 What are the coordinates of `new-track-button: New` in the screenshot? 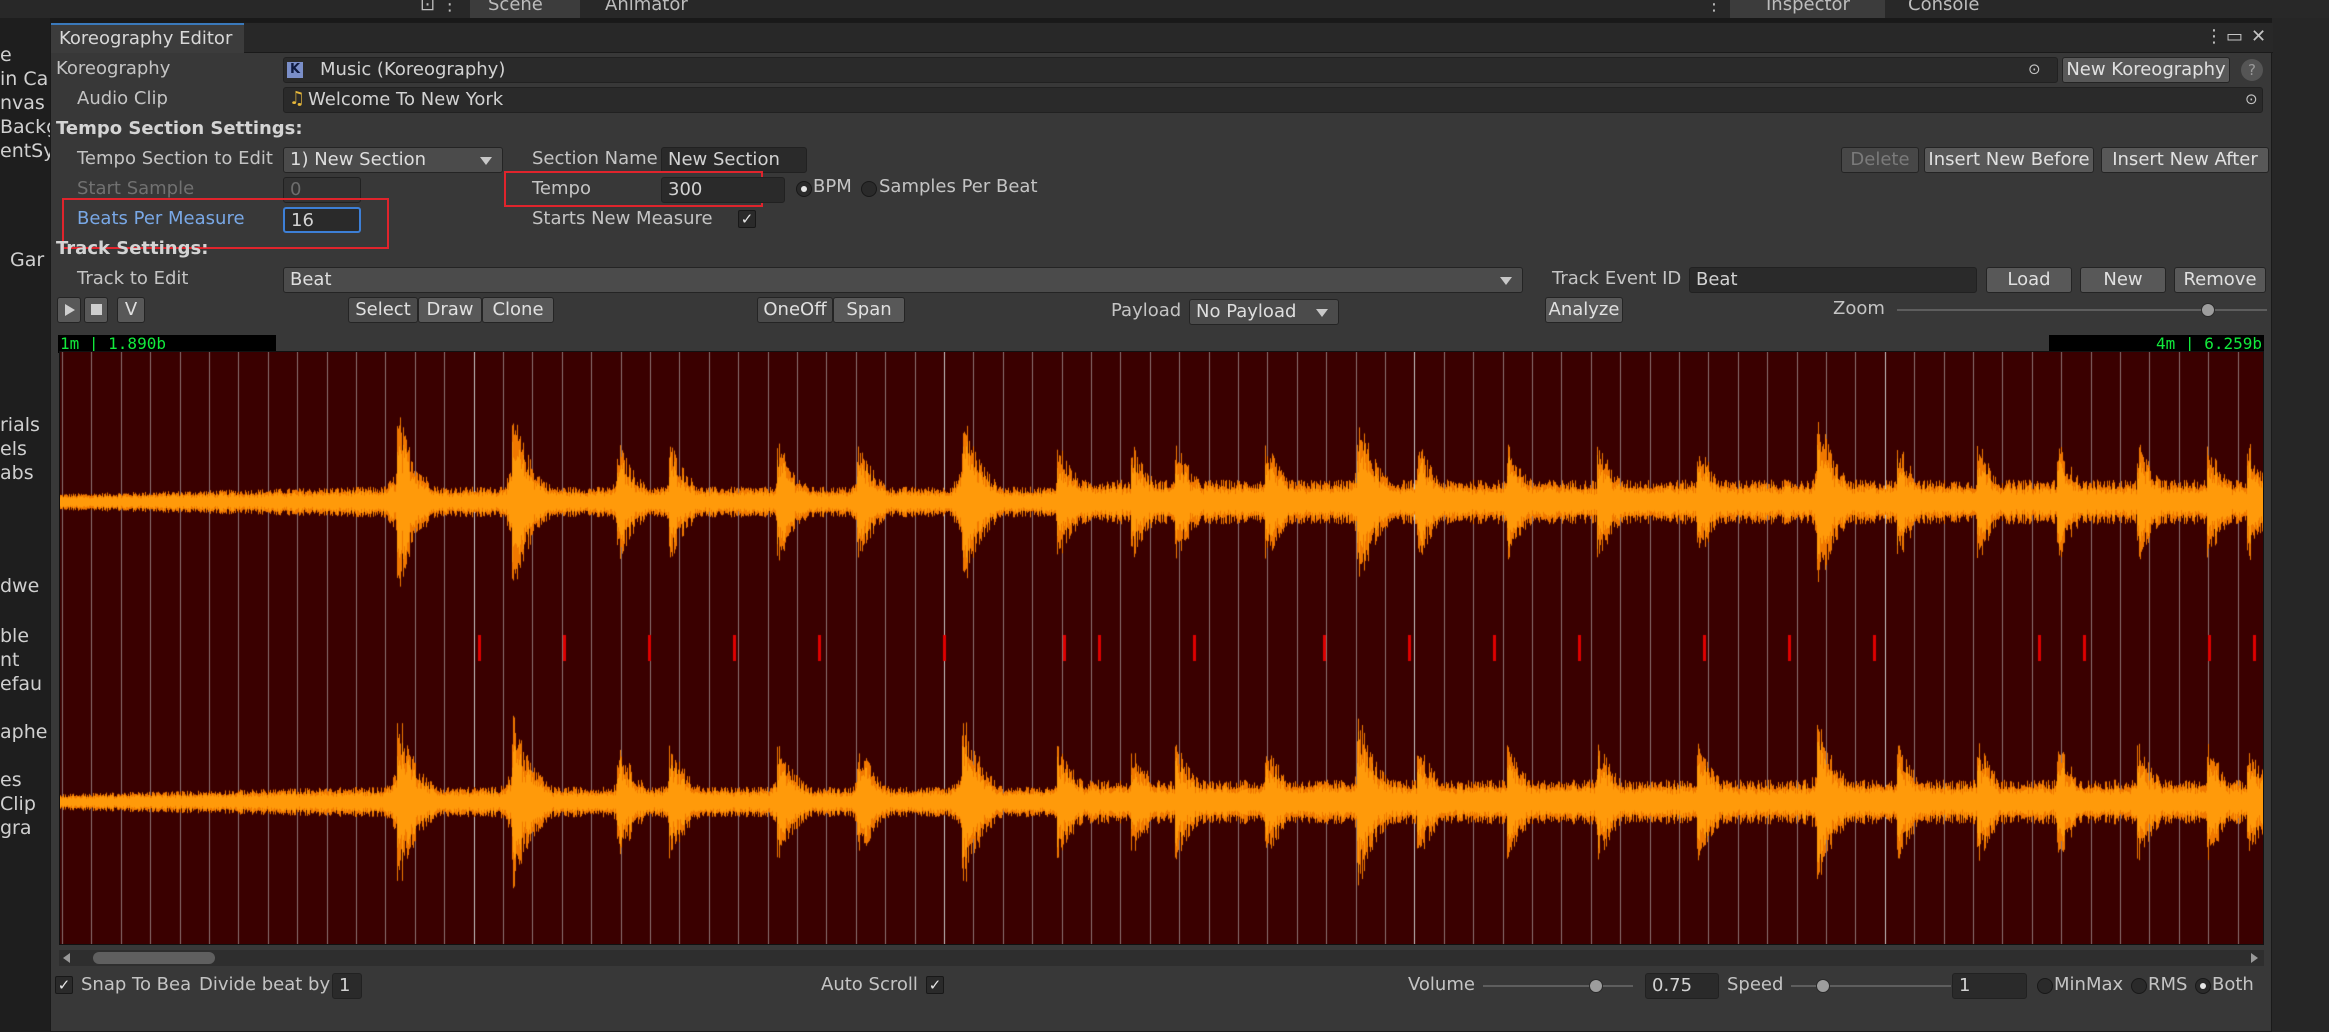 It's located at (2123, 280).